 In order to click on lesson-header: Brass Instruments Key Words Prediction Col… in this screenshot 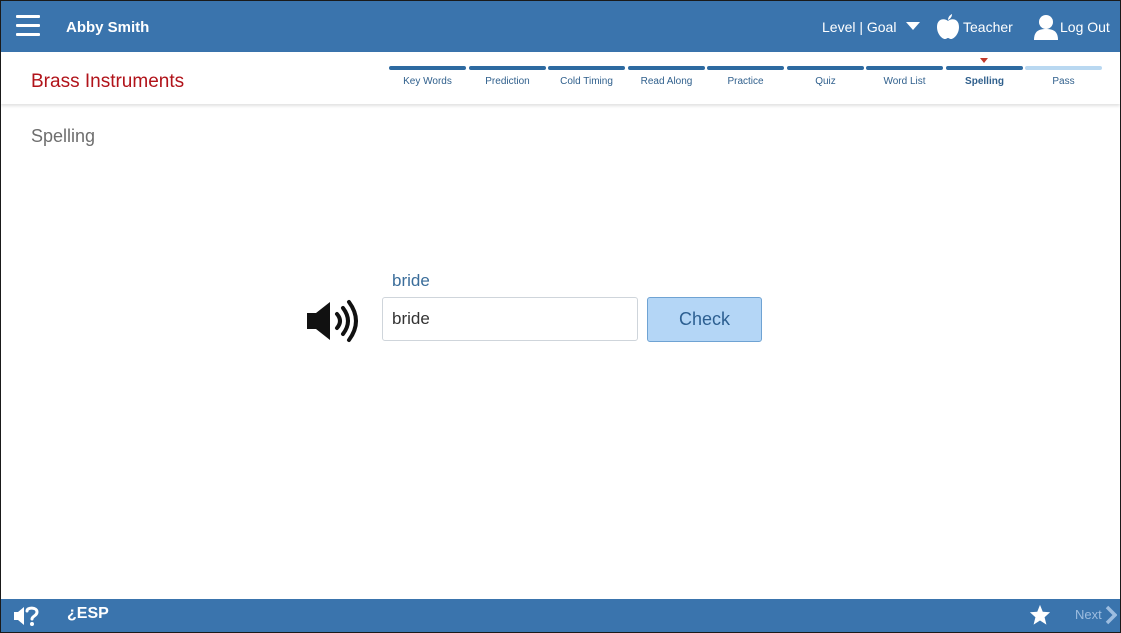, I will do `click(560, 78)`.